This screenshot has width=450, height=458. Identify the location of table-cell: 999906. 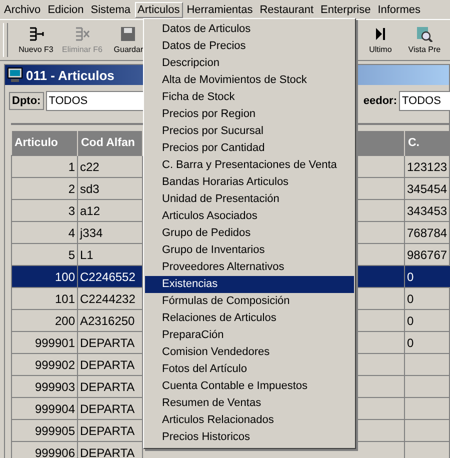
(45, 450).